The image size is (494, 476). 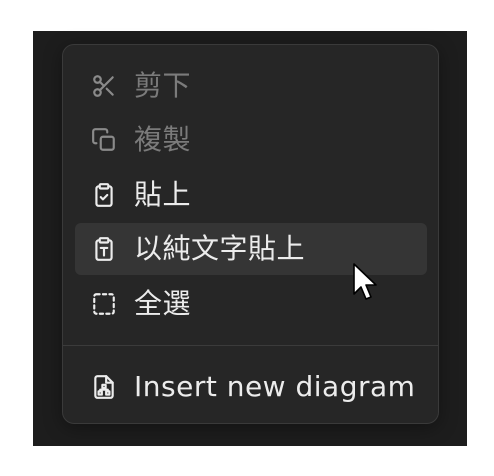 What do you see at coordinates (104, 195) in the screenshot?
I see `clipboard-check-icon` at bounding box center [104, 195].